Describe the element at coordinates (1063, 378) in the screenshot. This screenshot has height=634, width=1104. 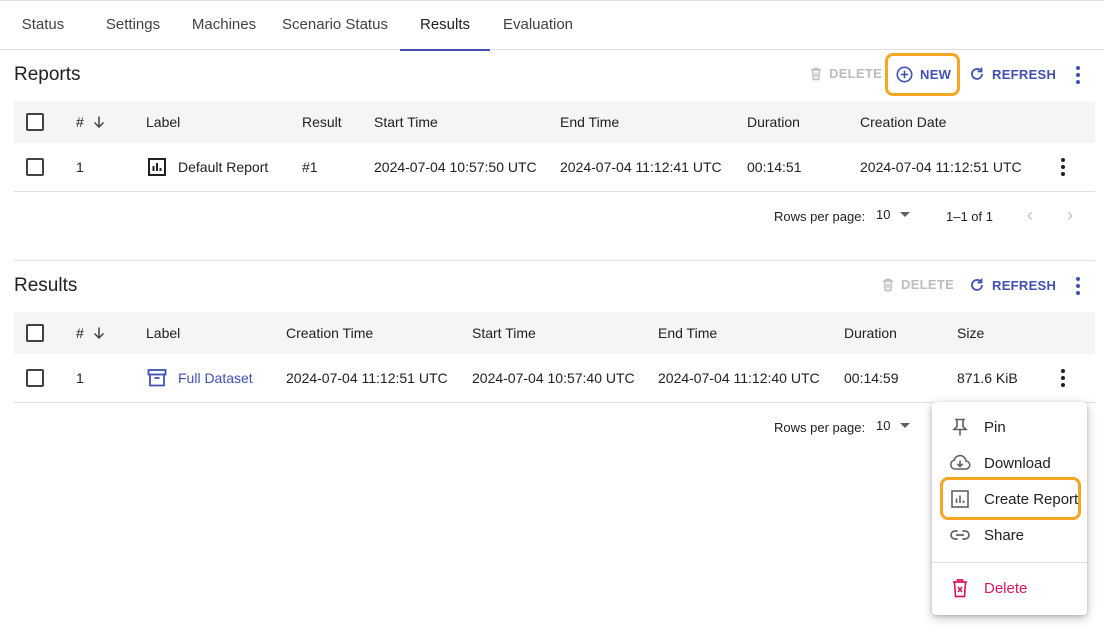
I see `result-row-more-button` at that location.